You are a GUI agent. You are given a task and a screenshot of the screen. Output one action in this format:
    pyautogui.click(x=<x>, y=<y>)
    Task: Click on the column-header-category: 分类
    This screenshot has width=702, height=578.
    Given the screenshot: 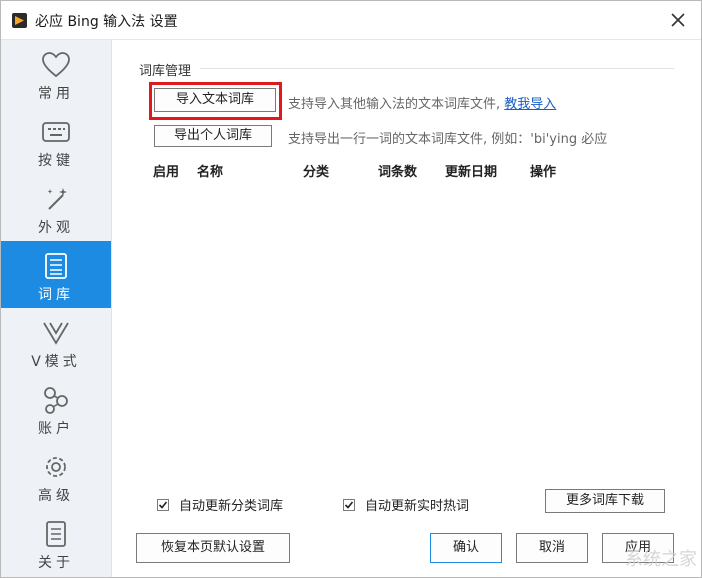 What is the action you would take?
    pyautogui.click(x=316, y=172)
    